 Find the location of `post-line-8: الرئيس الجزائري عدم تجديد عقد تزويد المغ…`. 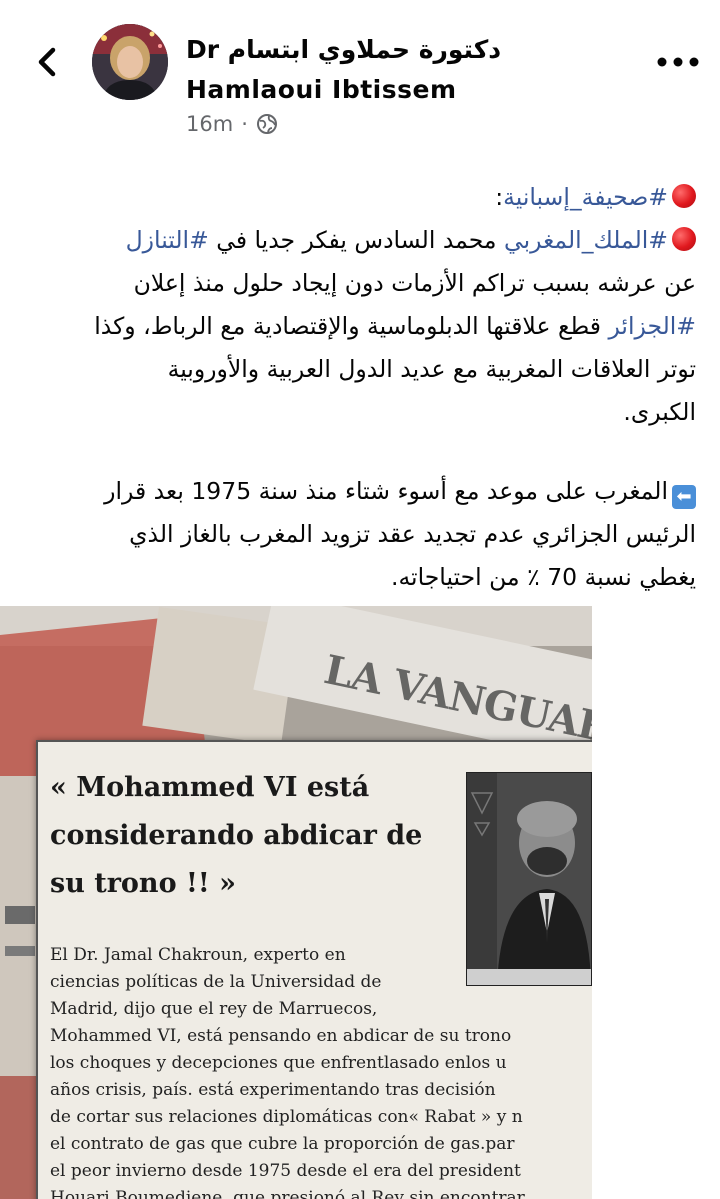

post-line-8: الرئيس الجزائري عدم تجديد عقد تزويد المغ… is located at coordinates (412, 534).